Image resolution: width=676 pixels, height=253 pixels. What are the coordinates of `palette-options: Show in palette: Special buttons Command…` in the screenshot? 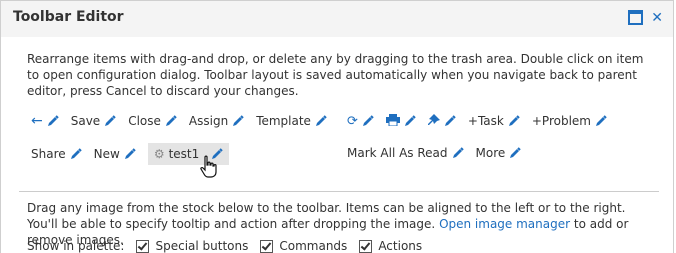 It's located at (224, 246).